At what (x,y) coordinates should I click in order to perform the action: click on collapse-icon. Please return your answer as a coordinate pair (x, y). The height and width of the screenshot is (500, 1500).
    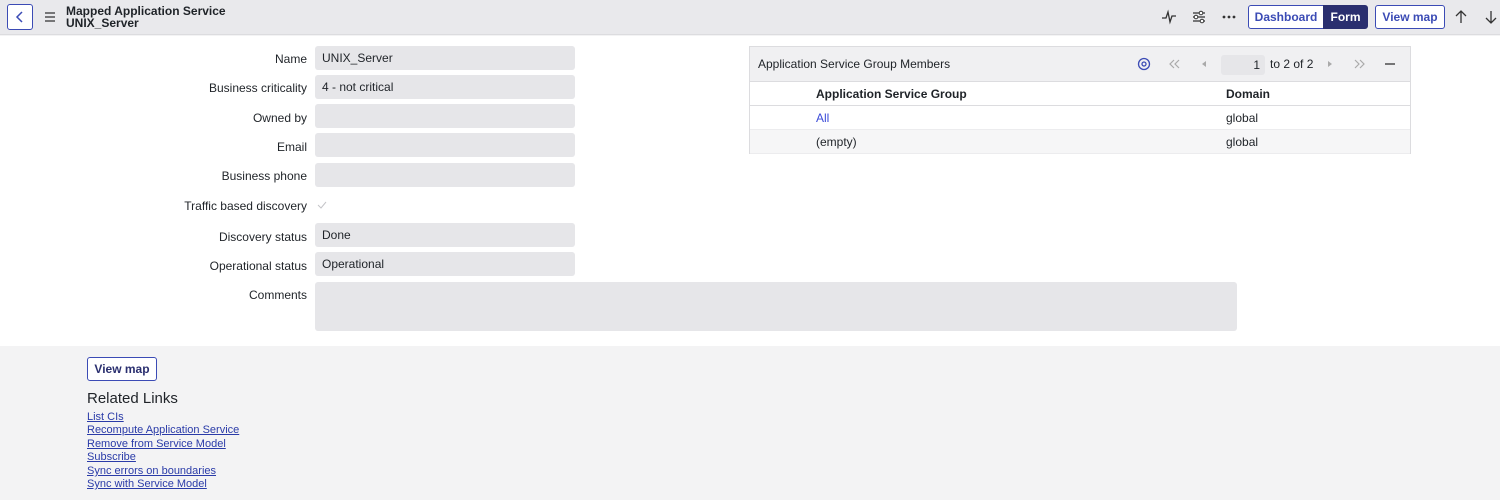
    Looking at the image, I should click on (1390, 64).